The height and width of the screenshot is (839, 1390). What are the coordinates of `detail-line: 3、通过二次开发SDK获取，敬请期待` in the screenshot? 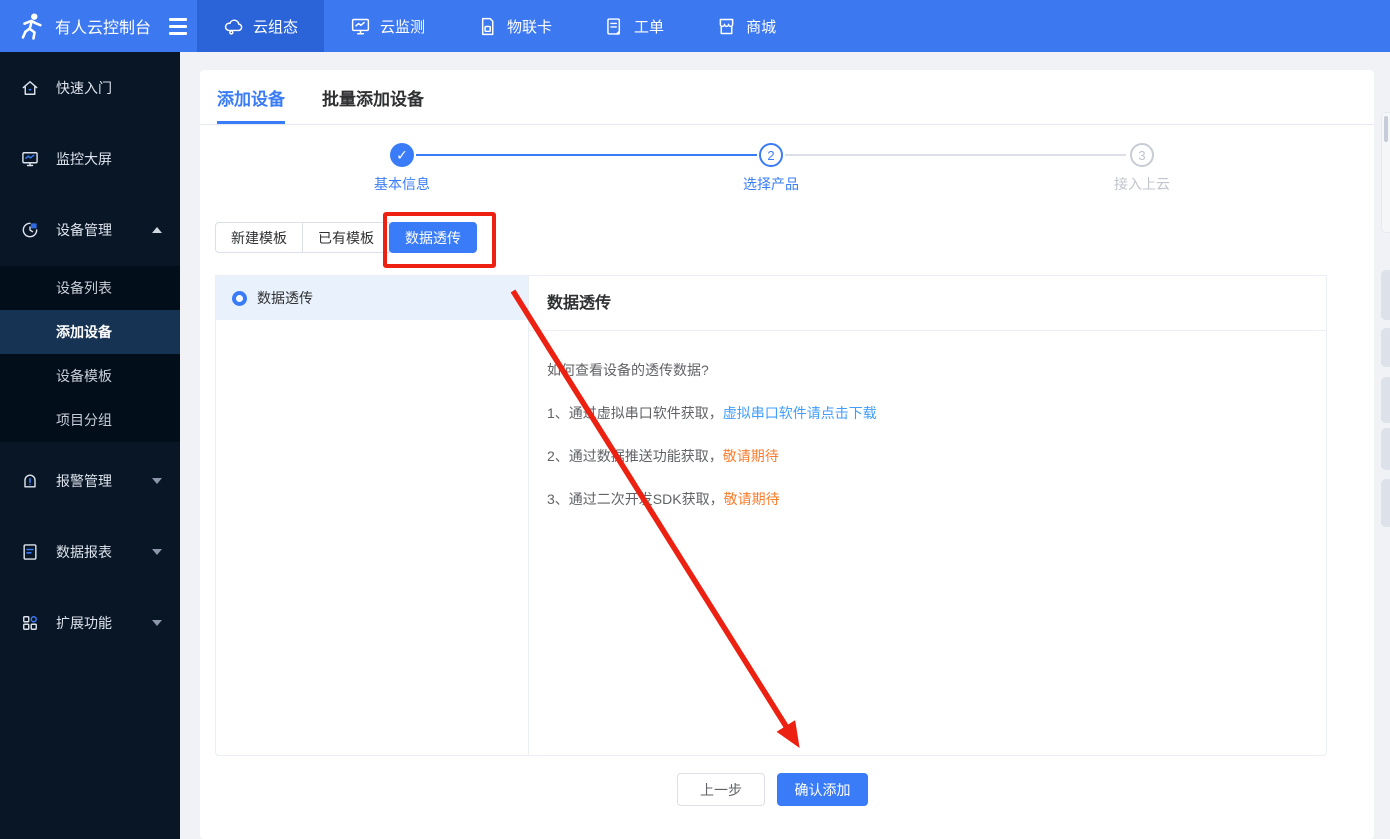 It's located at (927, 499).